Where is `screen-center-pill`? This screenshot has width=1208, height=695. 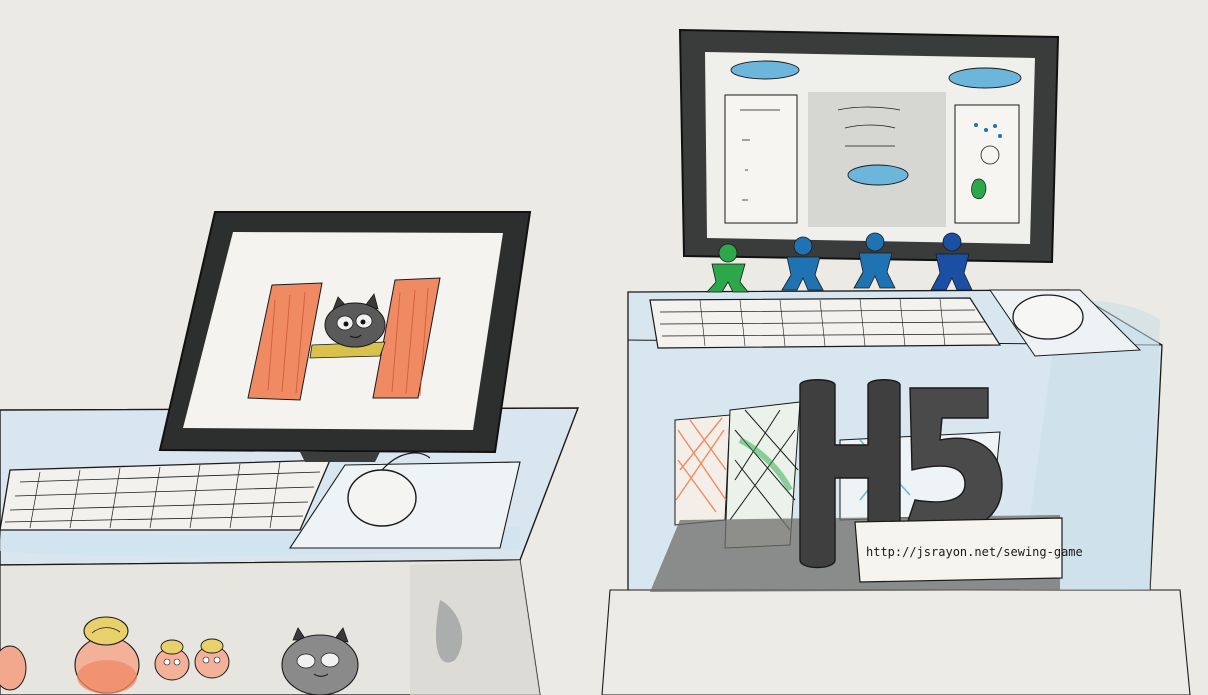
screen-center-pill is located at coordinates (878, 175).